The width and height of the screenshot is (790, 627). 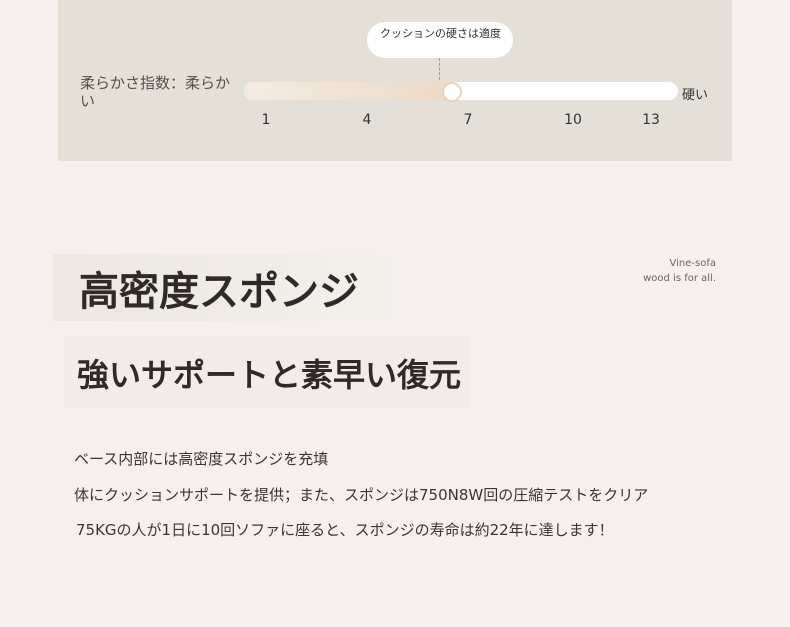 I want to click on scale-end-label: 硬い, so click(x=695, y=95).